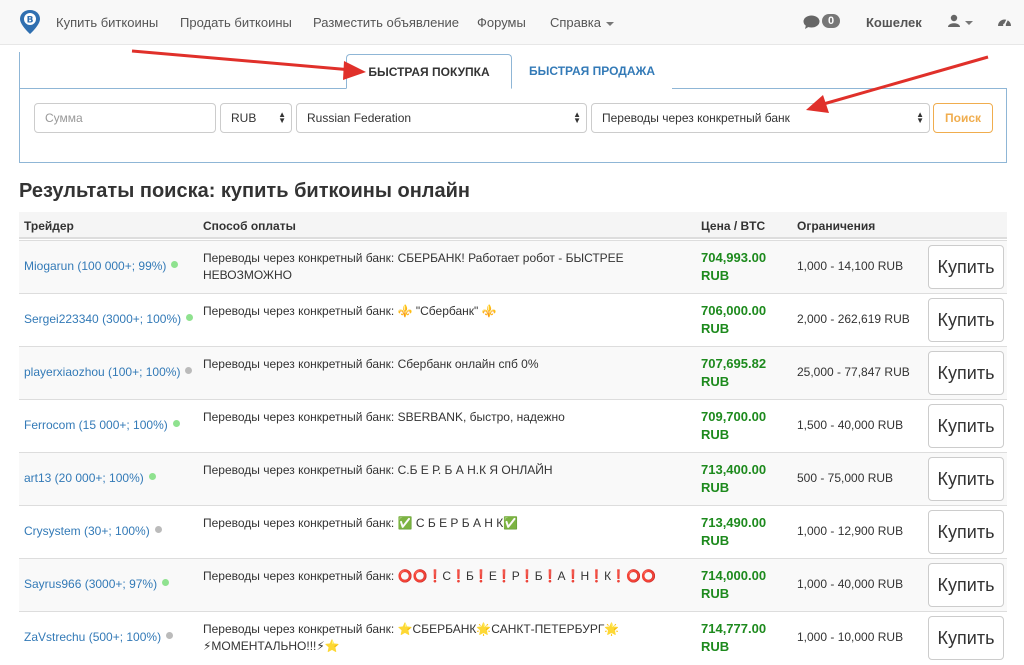  Describe the element at coordinates (248, 64) in the screenshot. I see `annotation-arrow-tab` at that location.